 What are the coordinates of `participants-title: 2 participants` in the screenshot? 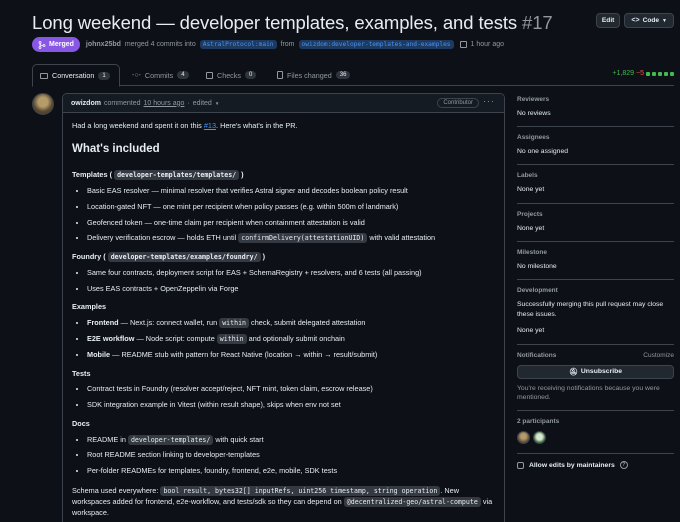 It's located at (538, 422).